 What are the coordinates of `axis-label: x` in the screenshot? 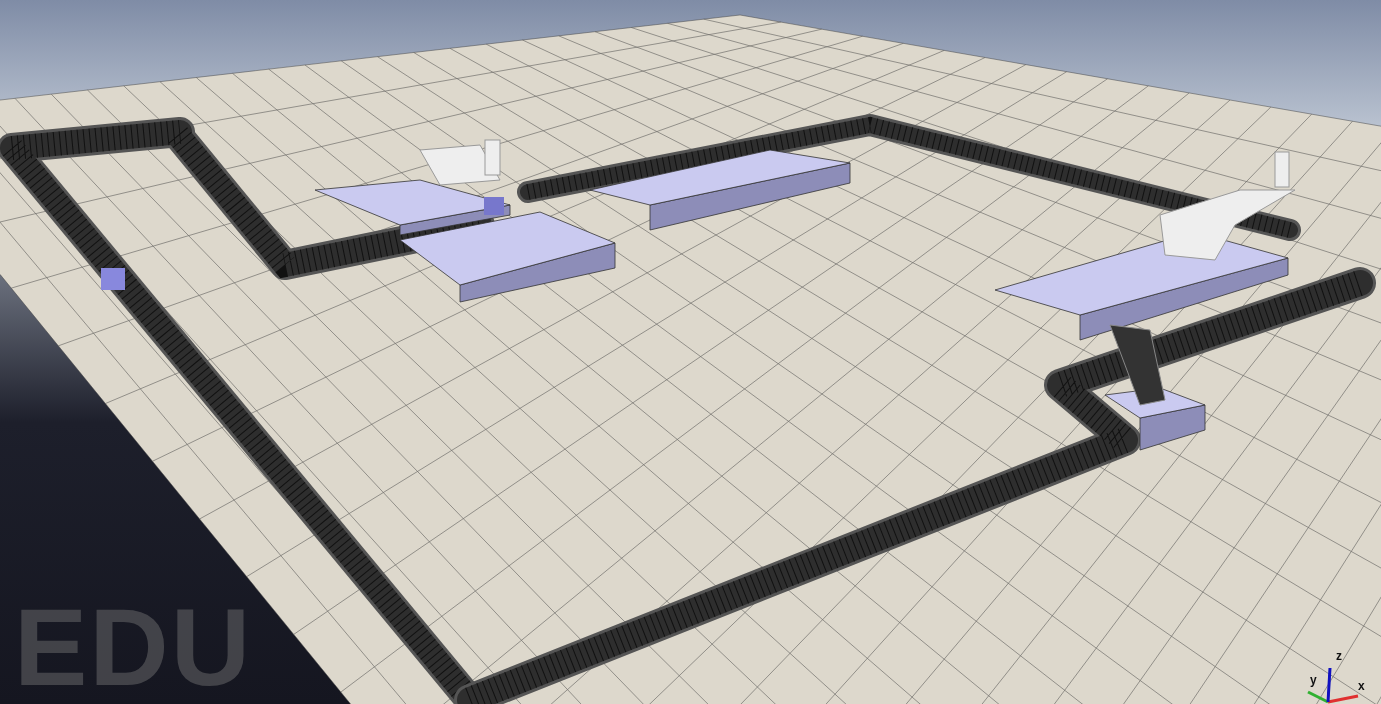 It's located at (1361, 686).